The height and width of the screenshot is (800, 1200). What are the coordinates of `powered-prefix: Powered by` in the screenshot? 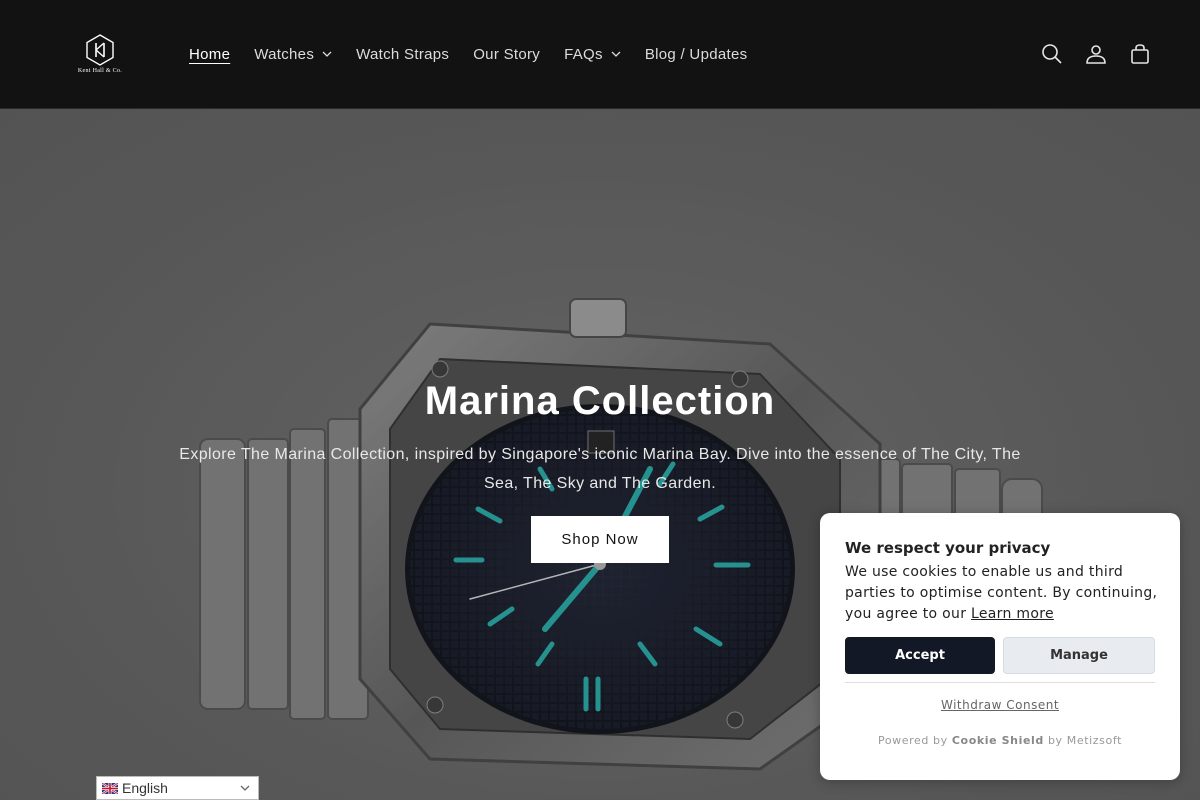 It's located at (912, 740).